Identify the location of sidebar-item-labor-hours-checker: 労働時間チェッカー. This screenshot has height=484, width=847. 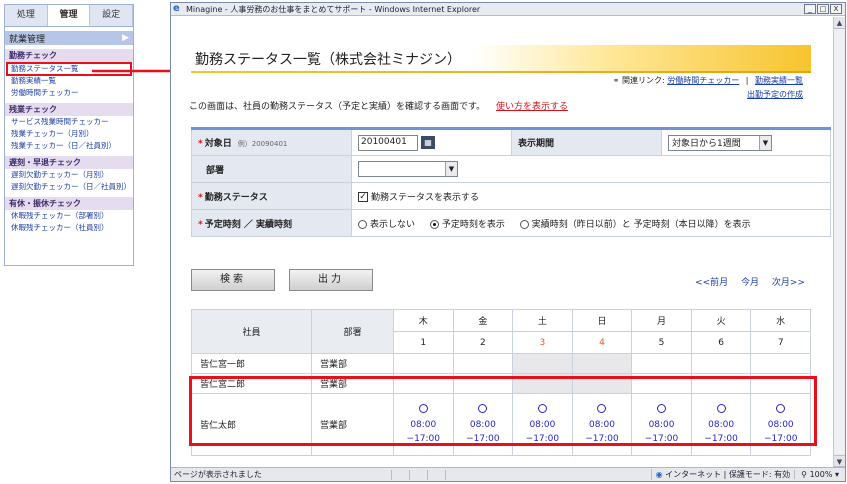
(69, 93).